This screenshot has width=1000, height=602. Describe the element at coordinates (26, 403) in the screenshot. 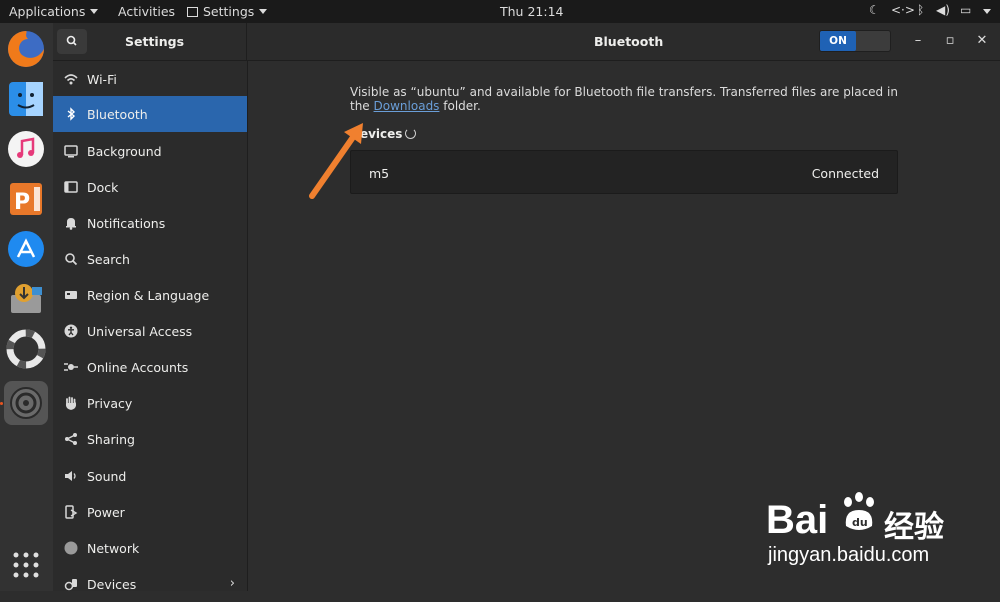

I see `settings-icon` at that location.